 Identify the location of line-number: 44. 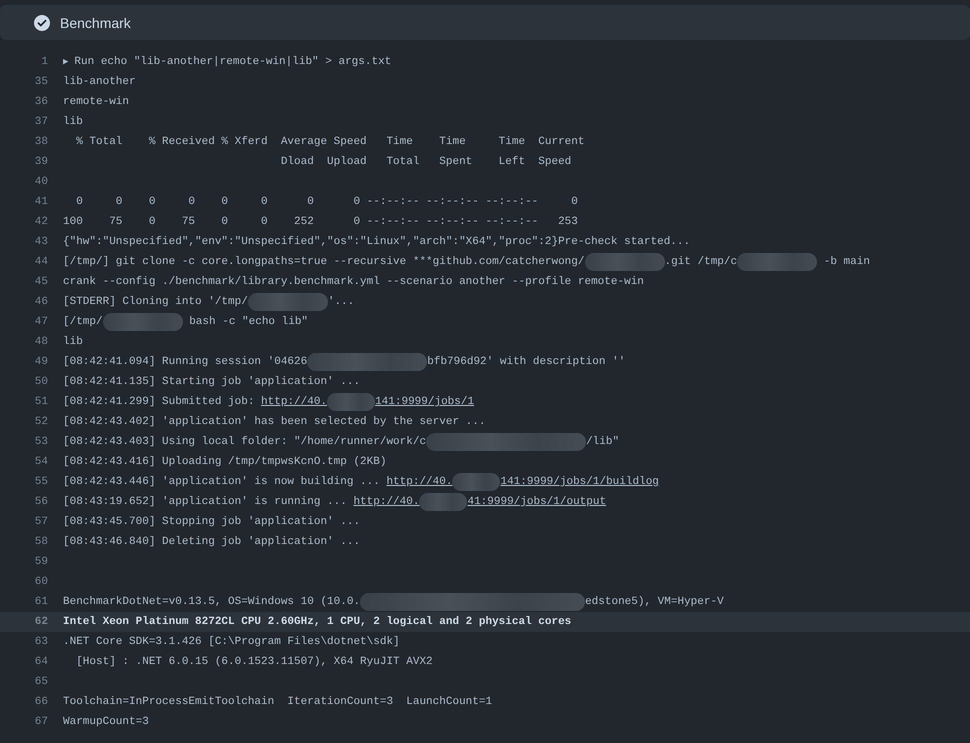
(41, 262).